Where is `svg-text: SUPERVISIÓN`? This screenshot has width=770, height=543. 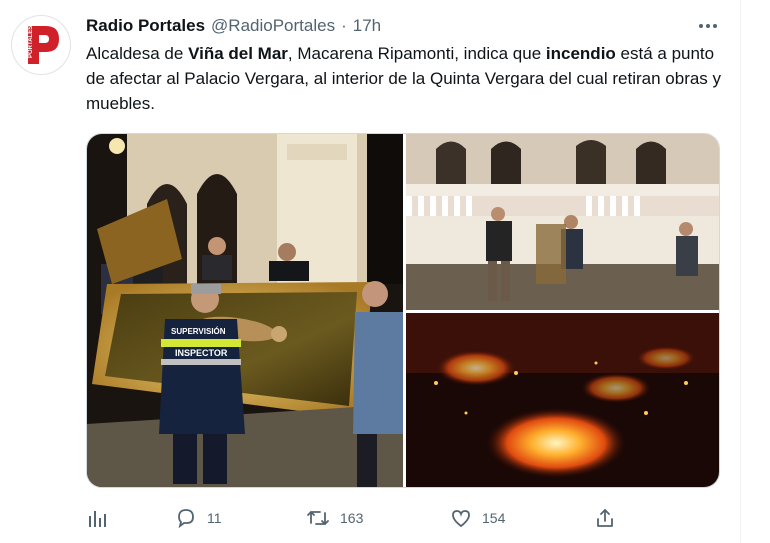
svg-text: SUPERVISIÓN is located at coordinates (198, 331).